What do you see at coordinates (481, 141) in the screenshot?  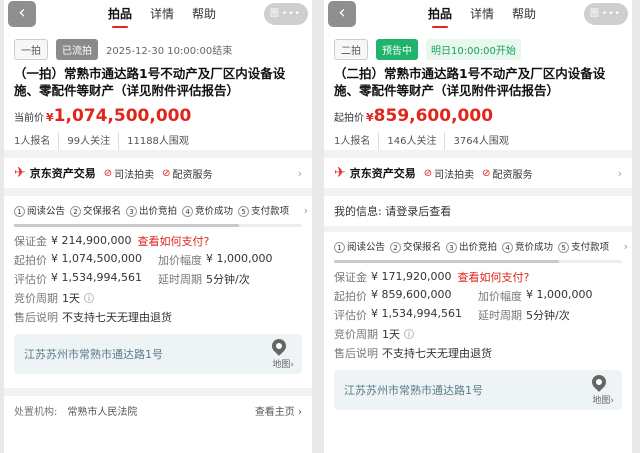 I see `view-count: 3764人围观` at bounding box center [481, 141].